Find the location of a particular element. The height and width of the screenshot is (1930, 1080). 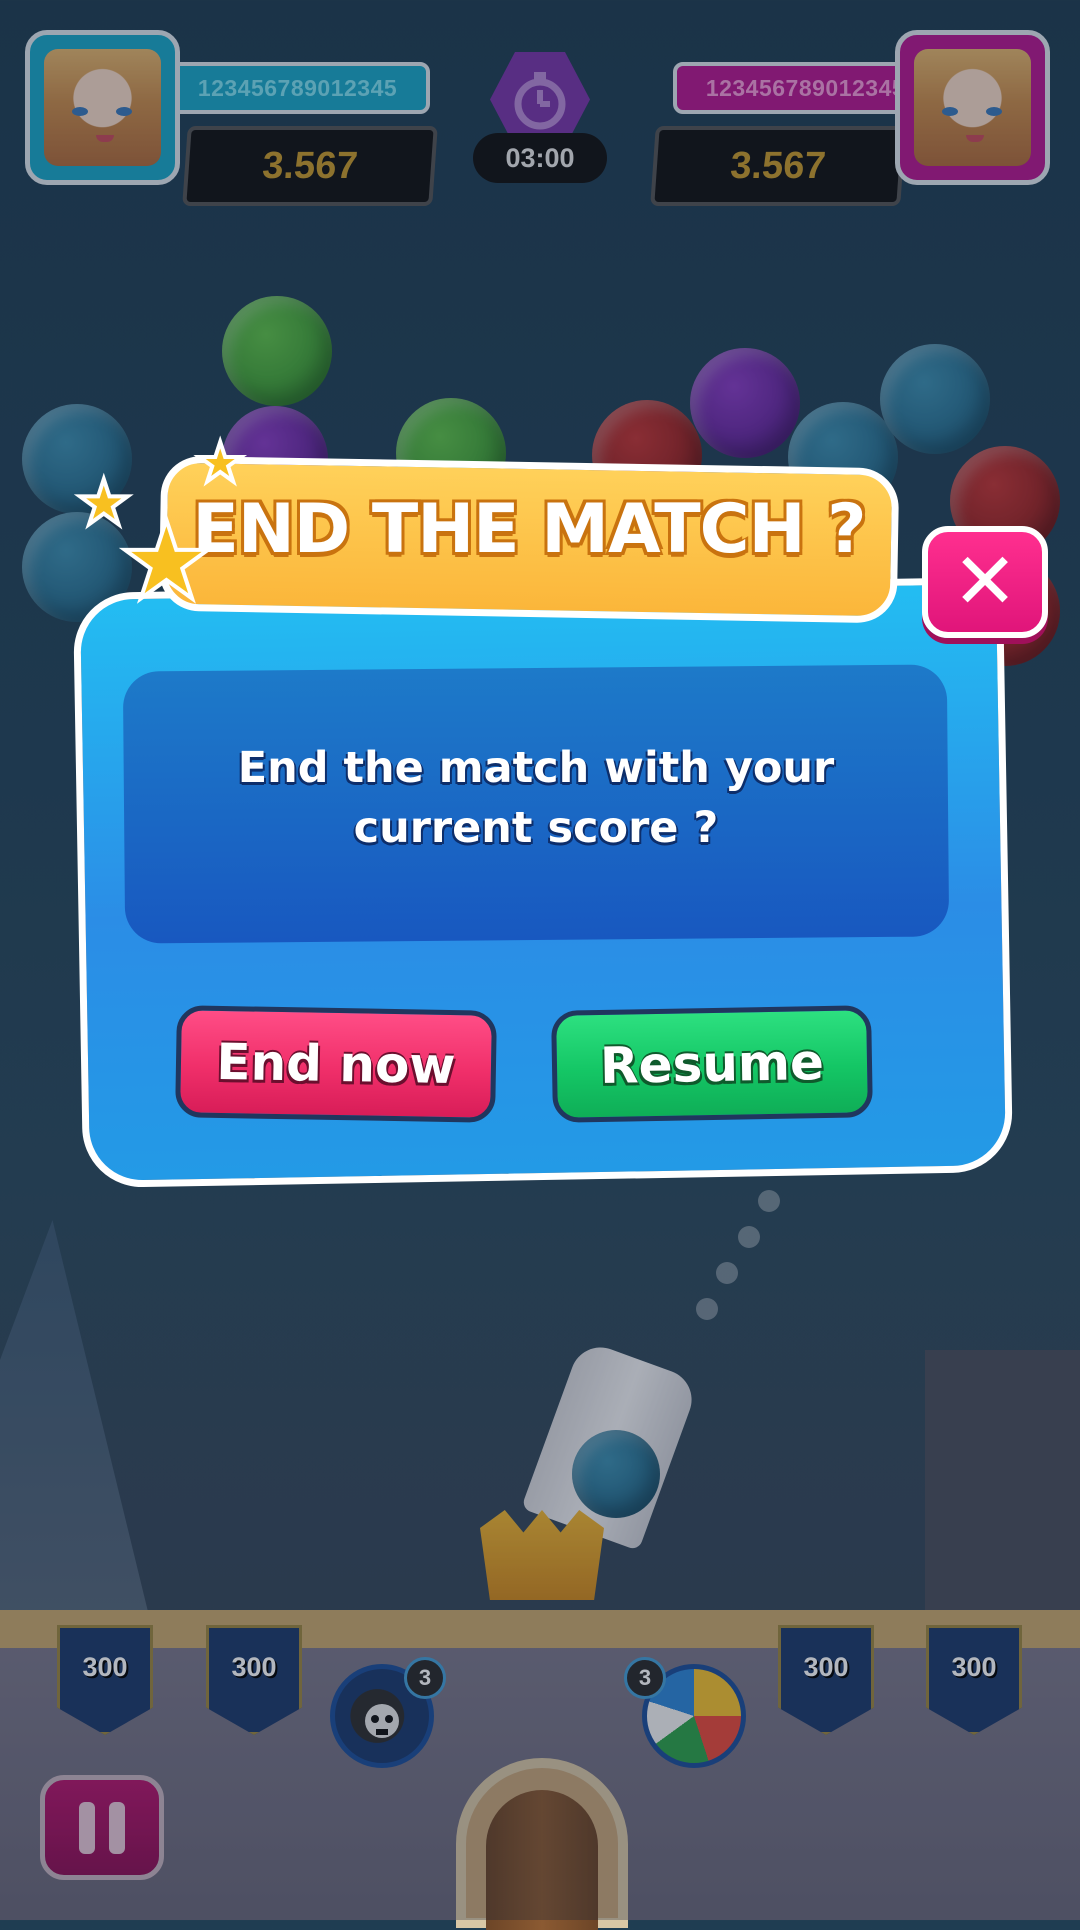

dialog-message: End the match with your current score ? is located at coordinates (536, 798).